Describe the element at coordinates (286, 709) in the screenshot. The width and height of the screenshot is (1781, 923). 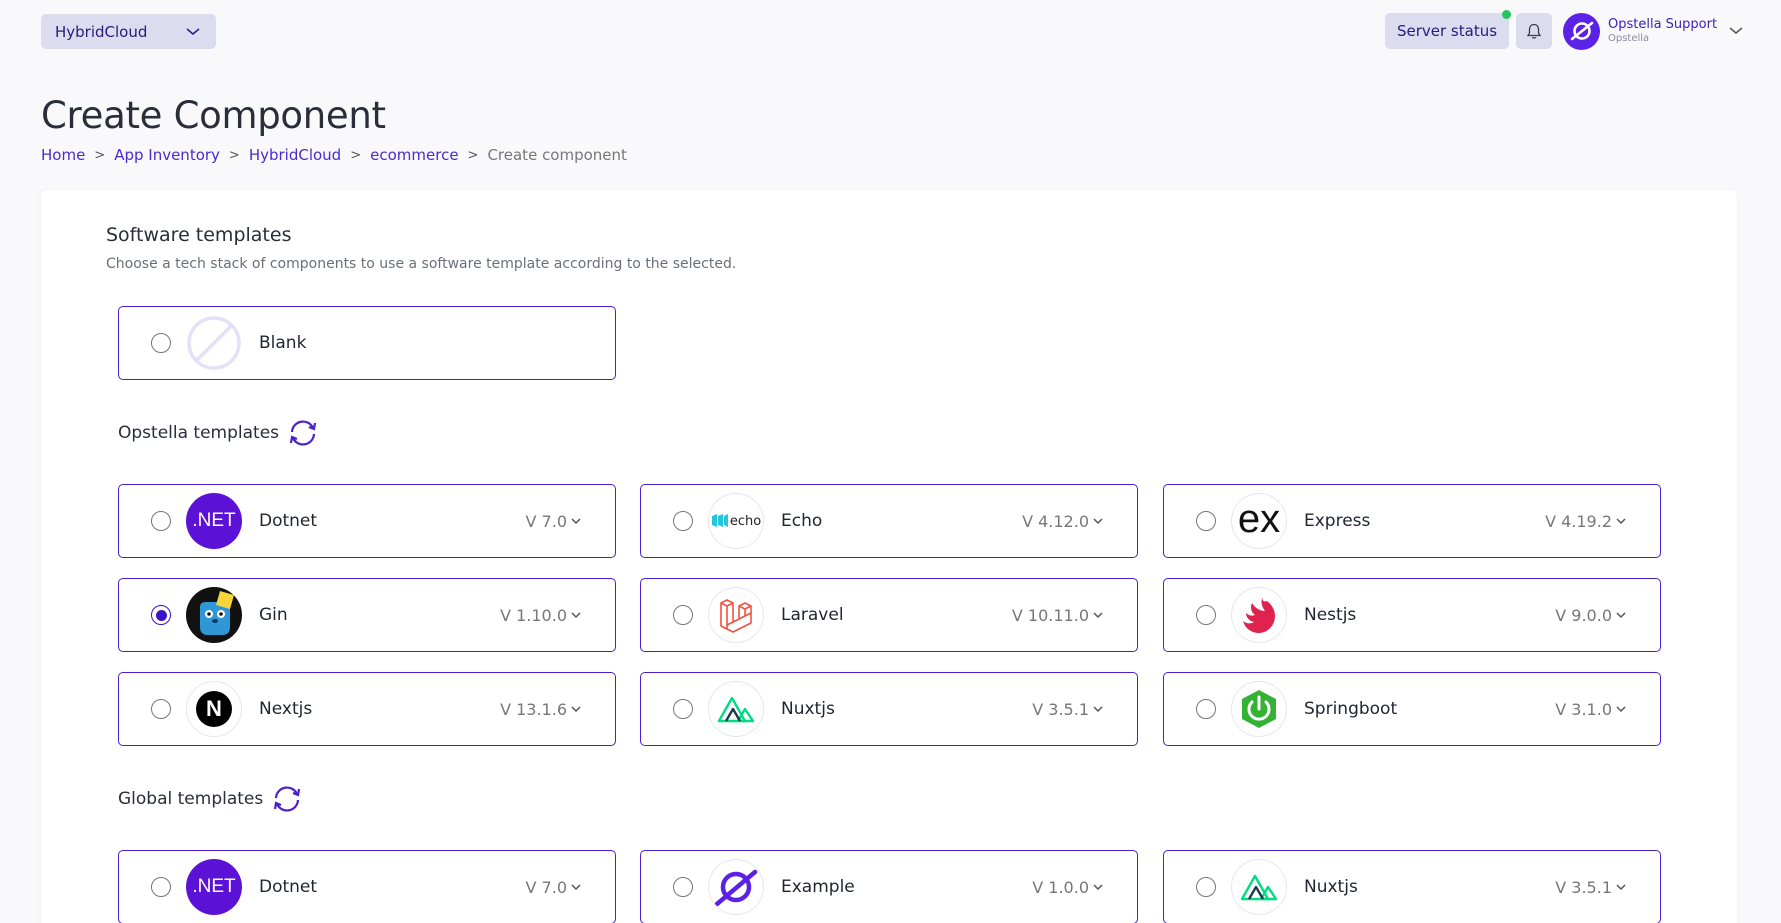
I see `template-name: Nextjs` at that location.